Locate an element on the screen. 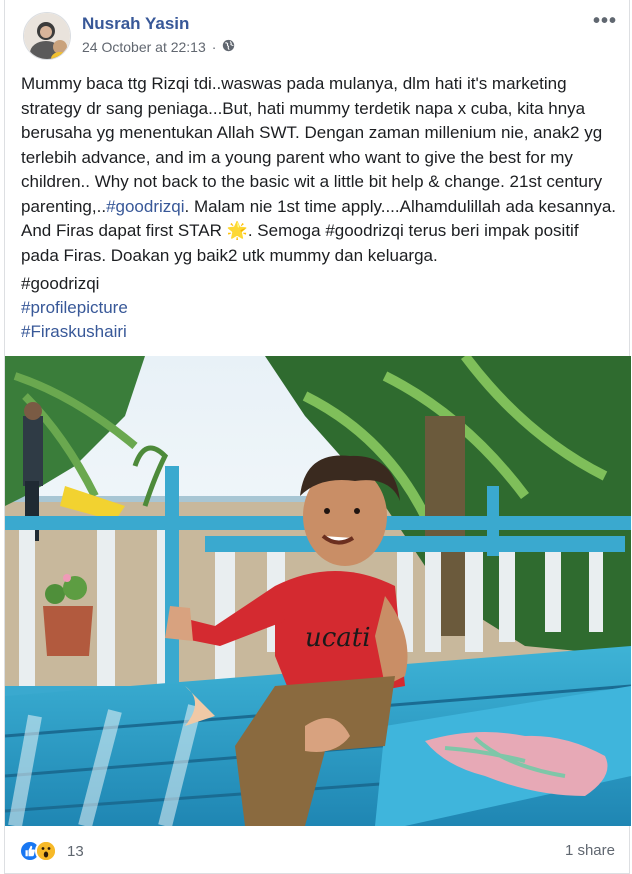  glowing-star-emoji: 🌟 is located at coordinates (237, 230).